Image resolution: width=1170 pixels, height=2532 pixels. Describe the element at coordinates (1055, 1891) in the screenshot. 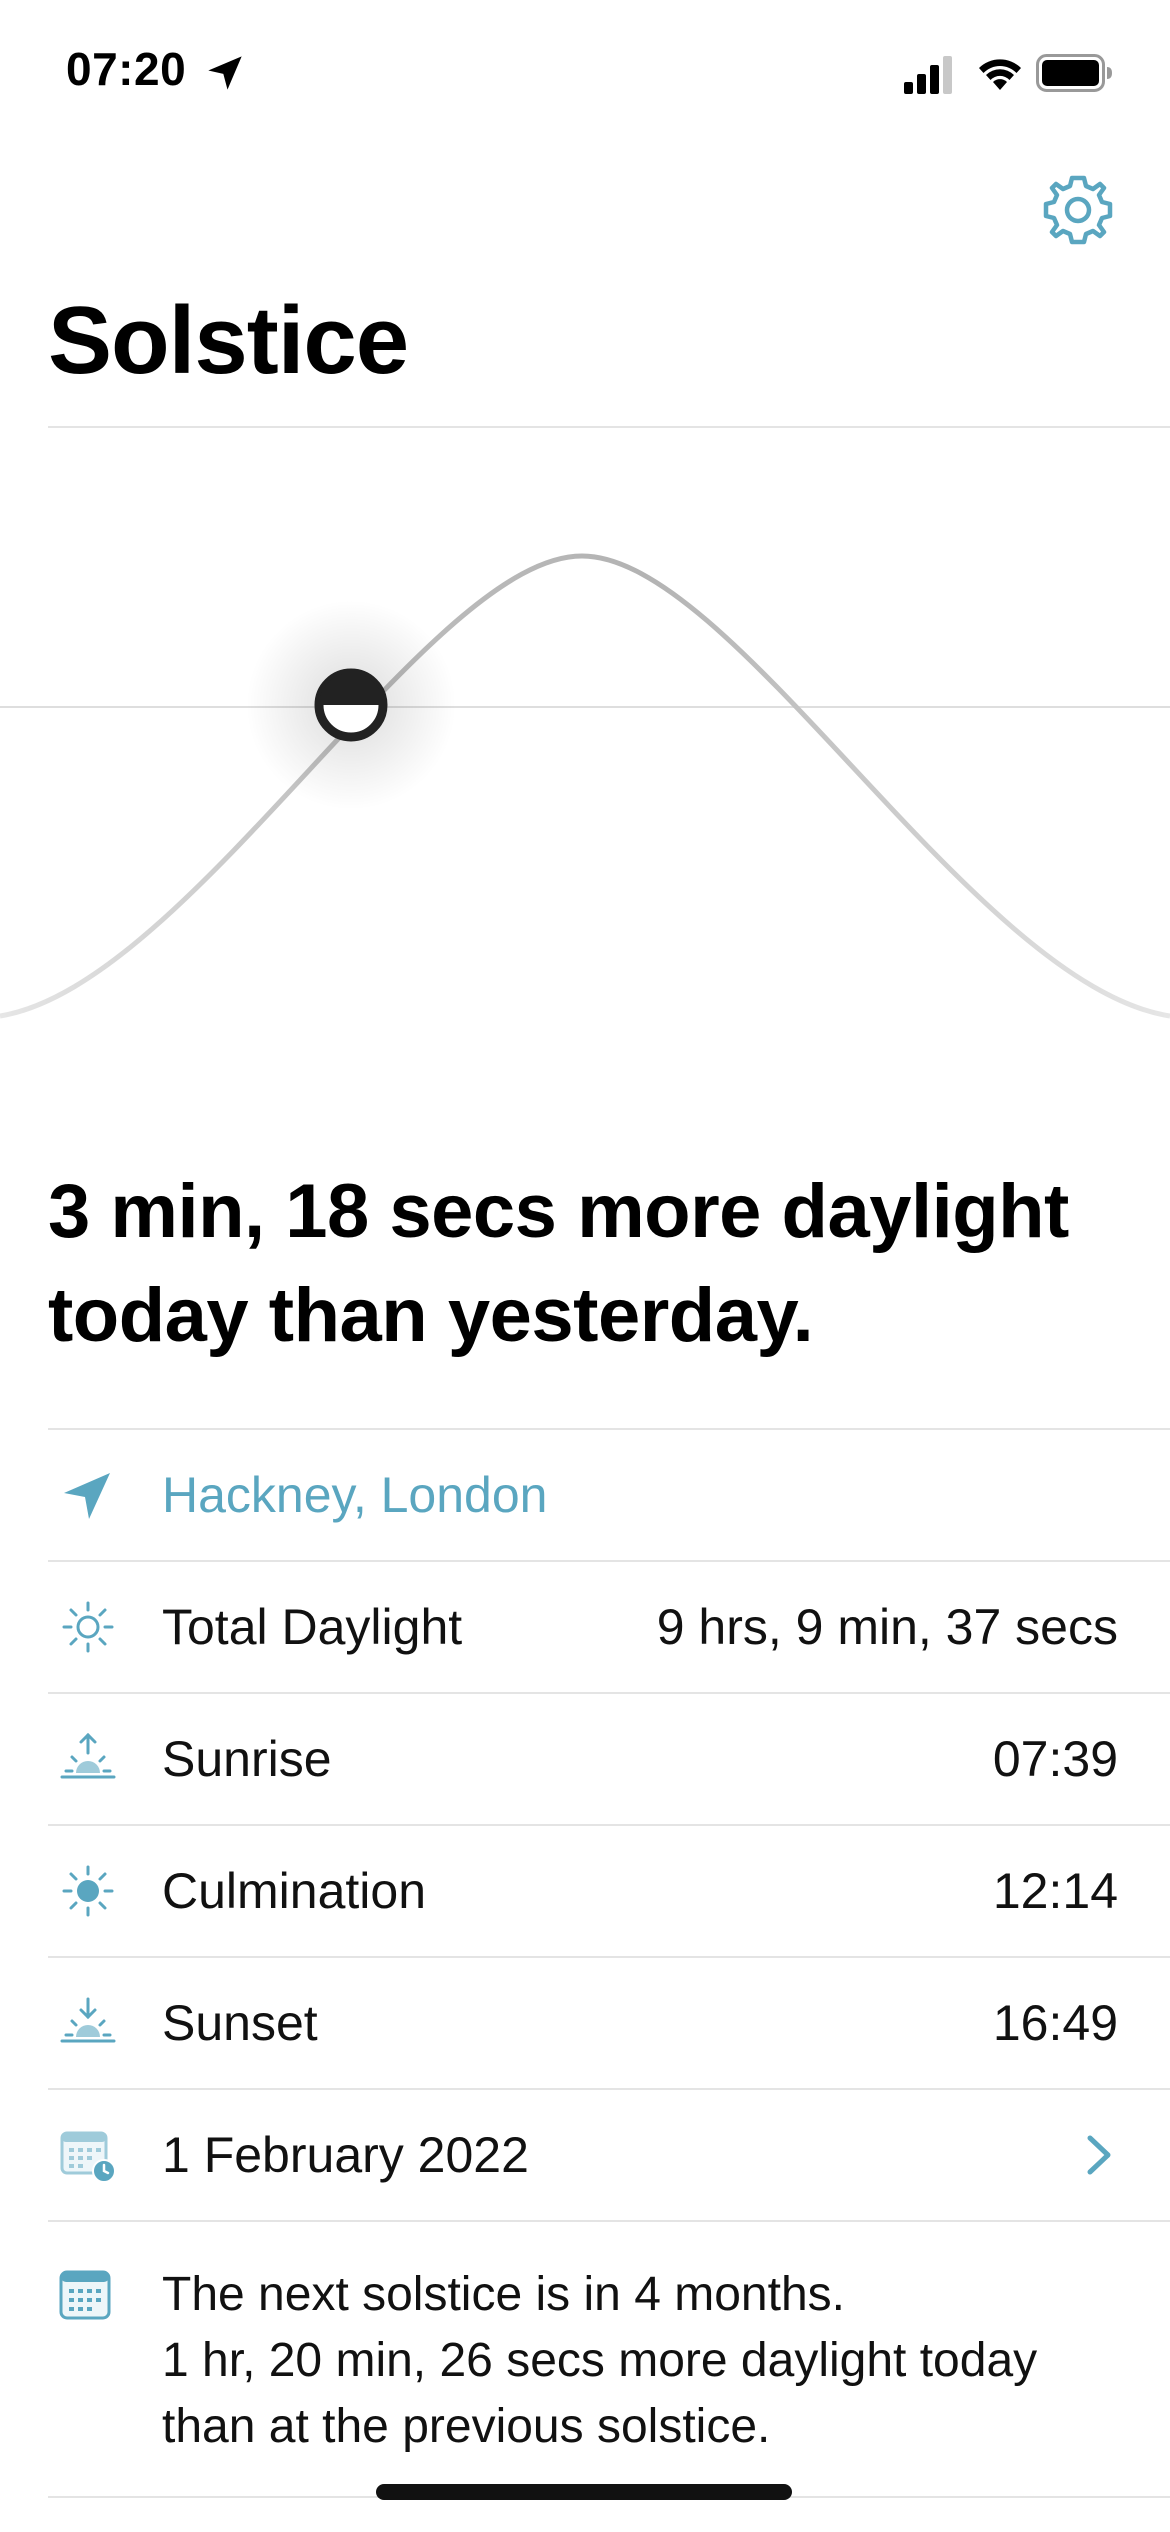

I see `culmination-value: 12:14` at that location.